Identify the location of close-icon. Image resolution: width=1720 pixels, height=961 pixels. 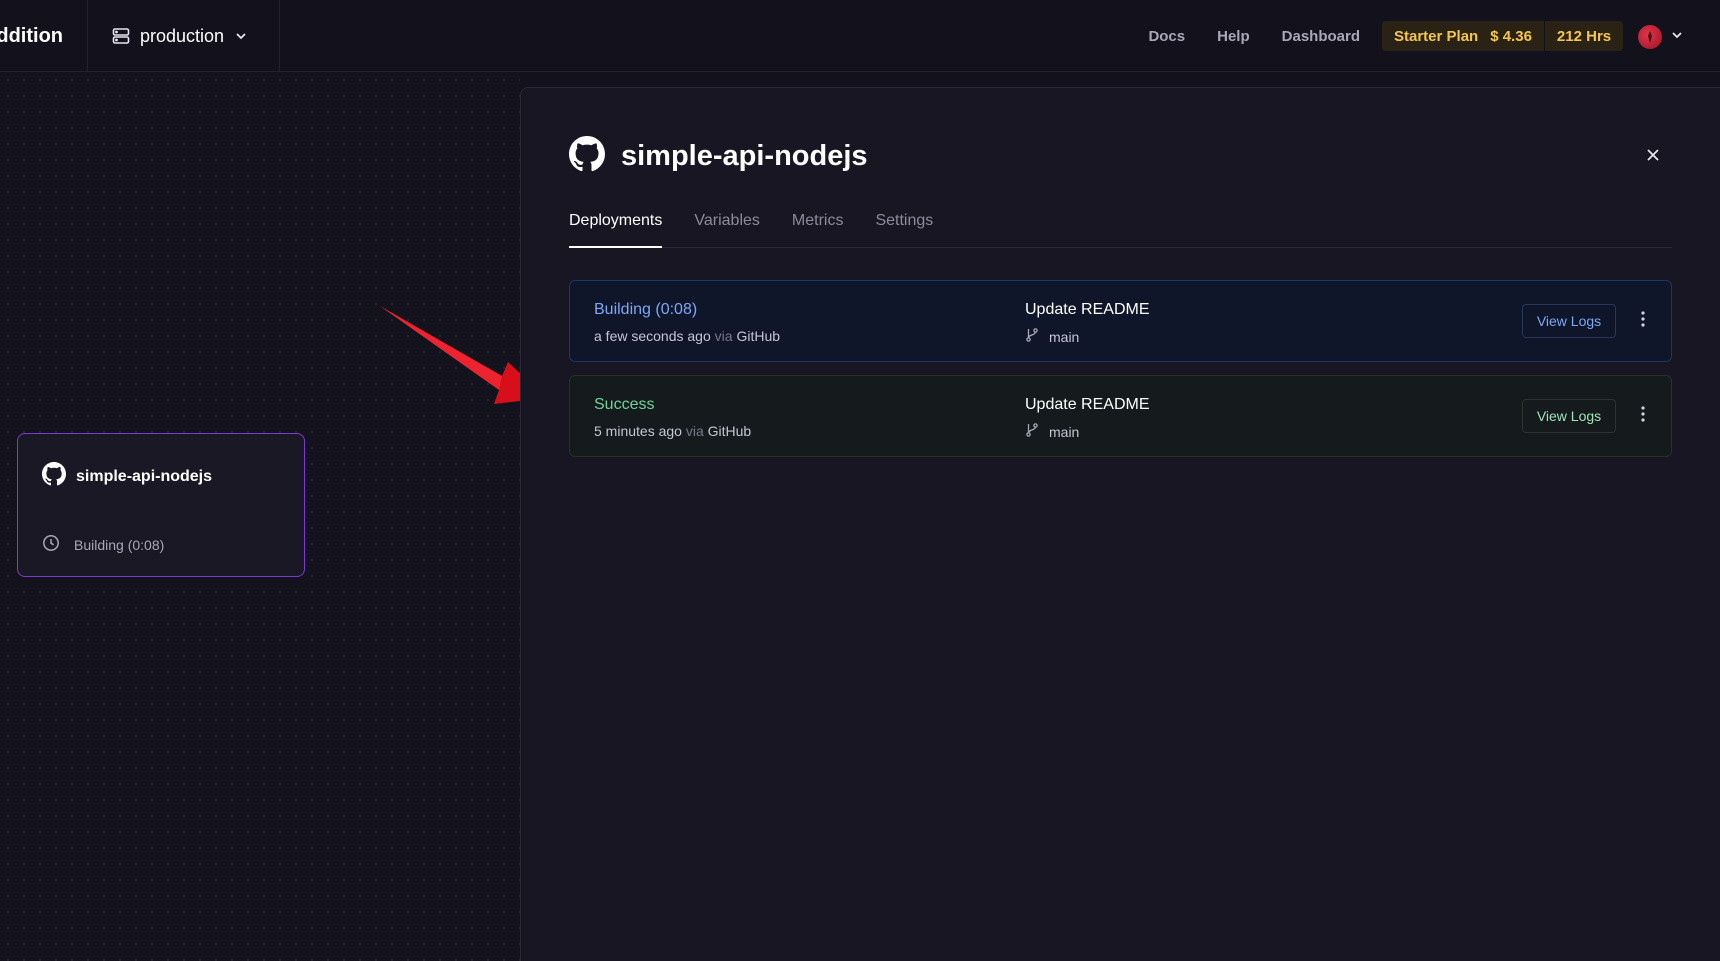
(1653, 157).